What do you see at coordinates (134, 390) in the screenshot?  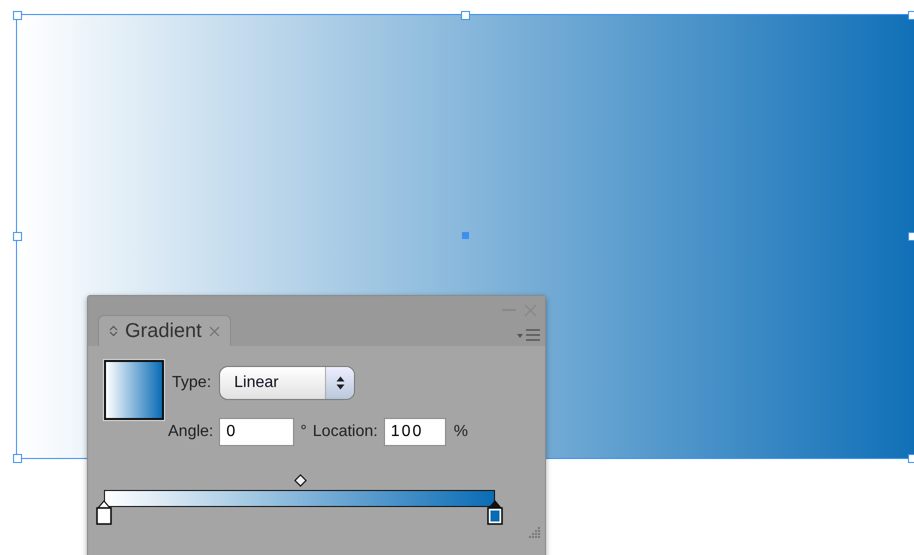 I see `gradient-swatch` at bounding box center [134, 390].